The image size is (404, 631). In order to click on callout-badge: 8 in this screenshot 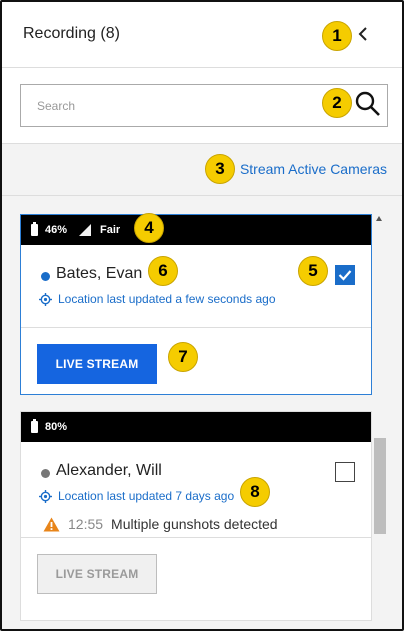, I will do `click(255, 492)`.